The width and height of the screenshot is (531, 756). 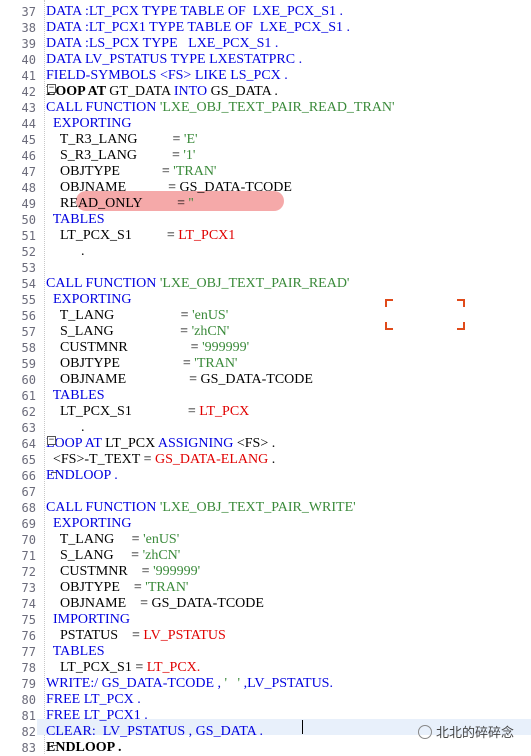 I want to click on line-number: 55, so click(x=28, y=300).